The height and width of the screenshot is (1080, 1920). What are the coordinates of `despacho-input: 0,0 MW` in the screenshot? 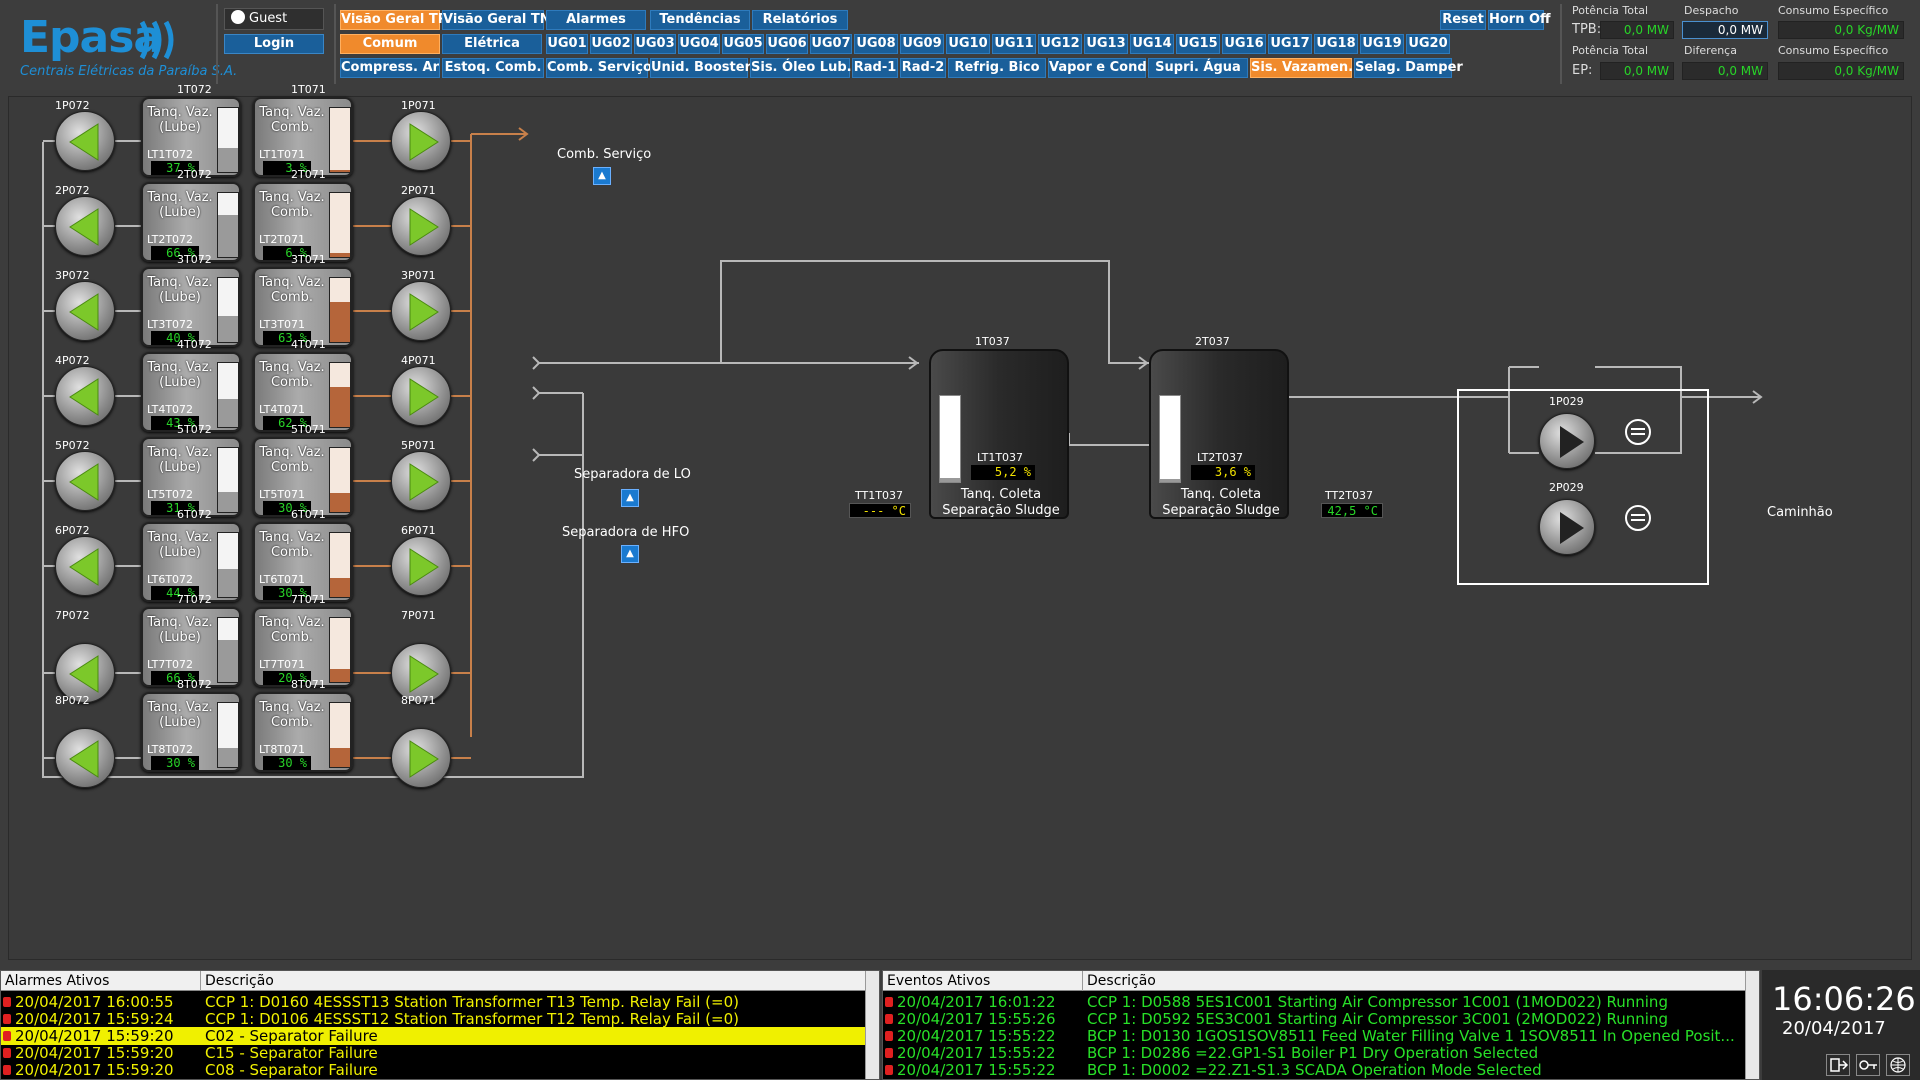 It's located at (1725, 30).